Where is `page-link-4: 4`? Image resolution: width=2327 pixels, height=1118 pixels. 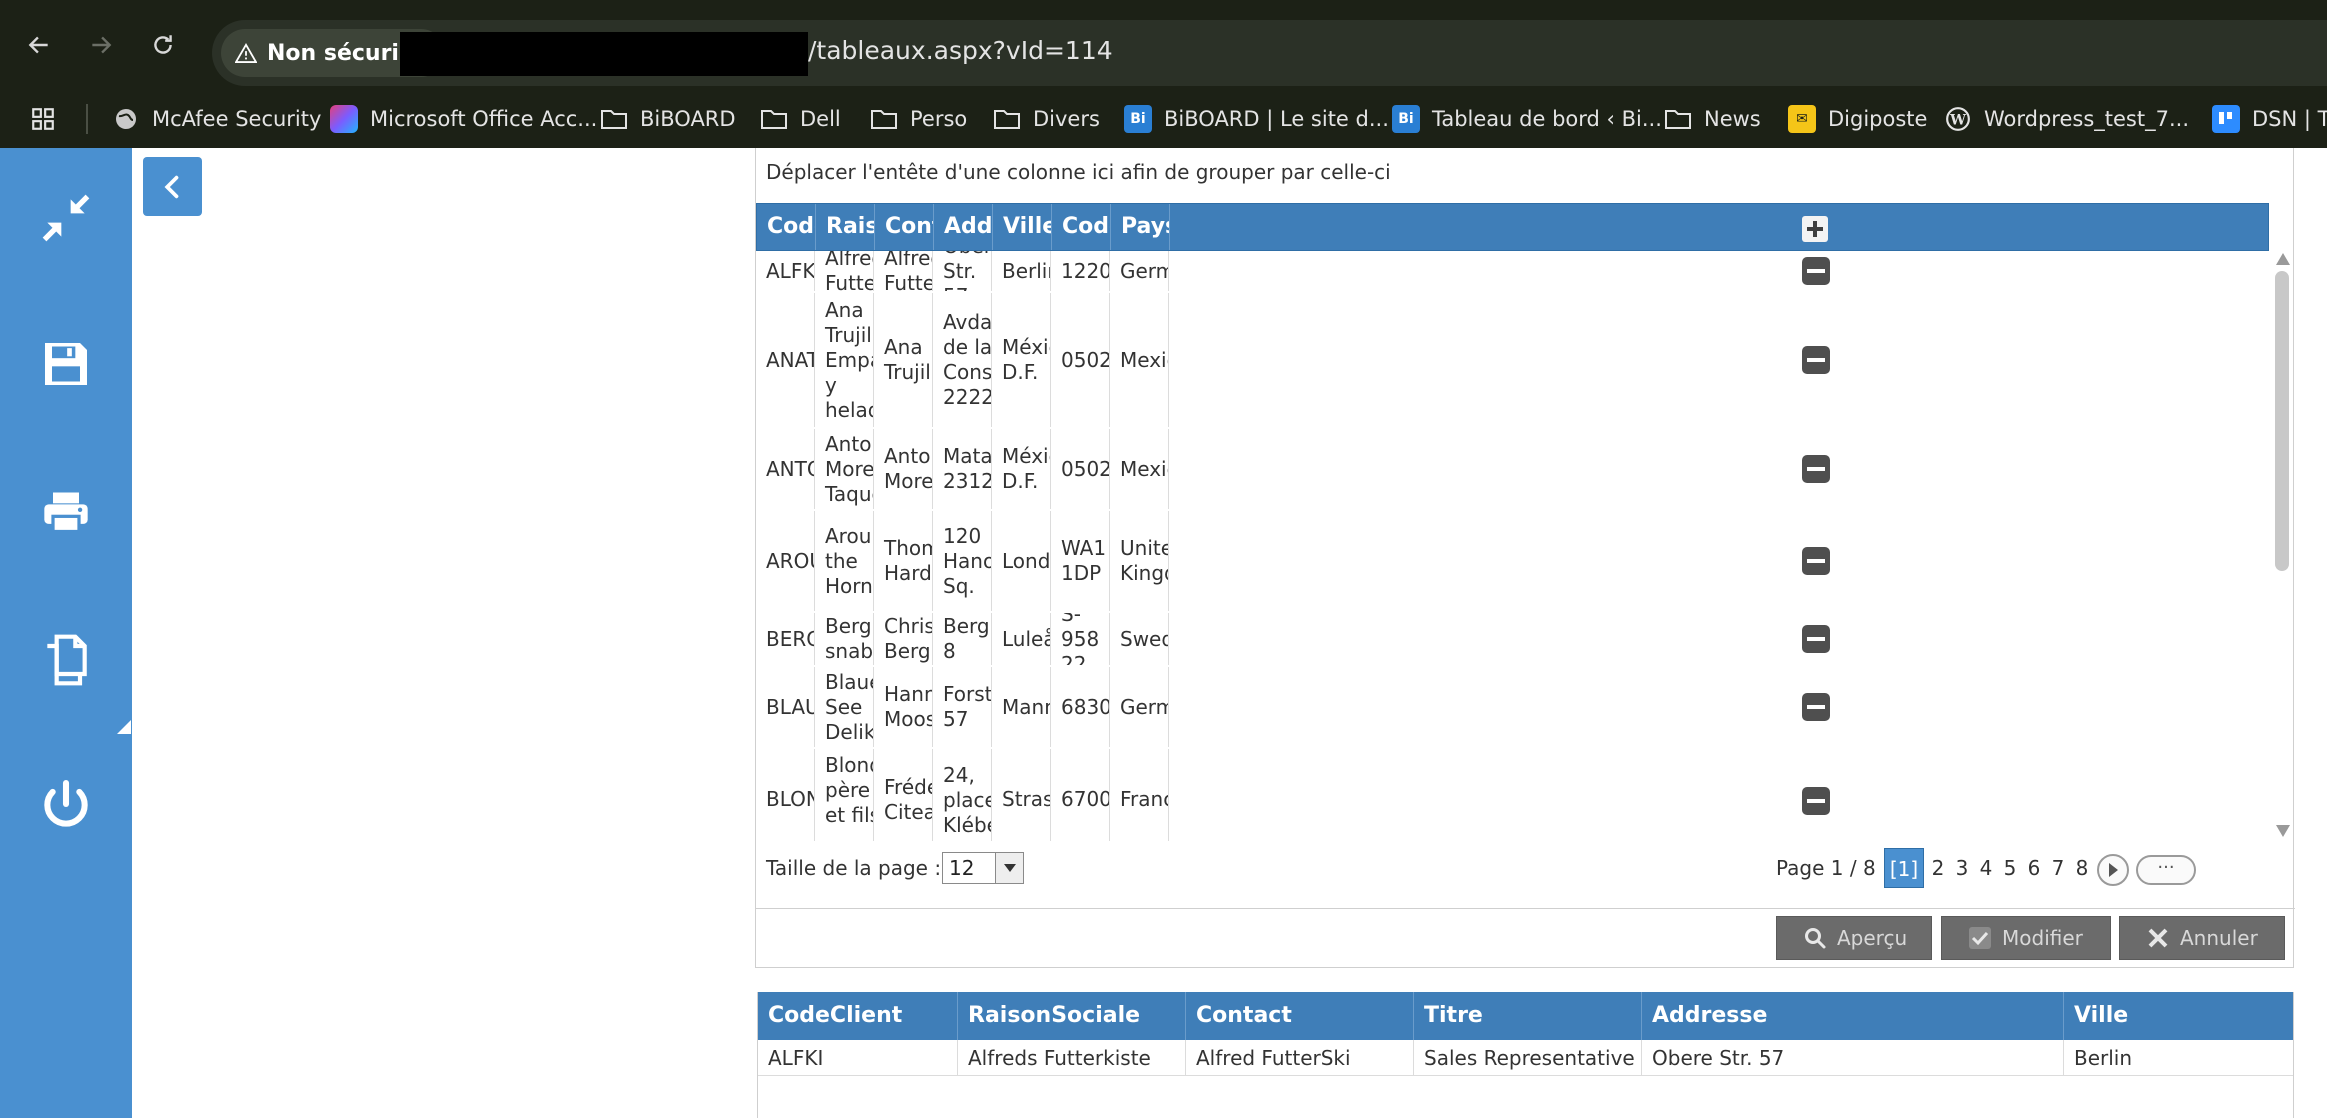 page-link-4: 4 is located at coordinates (1986, 868).